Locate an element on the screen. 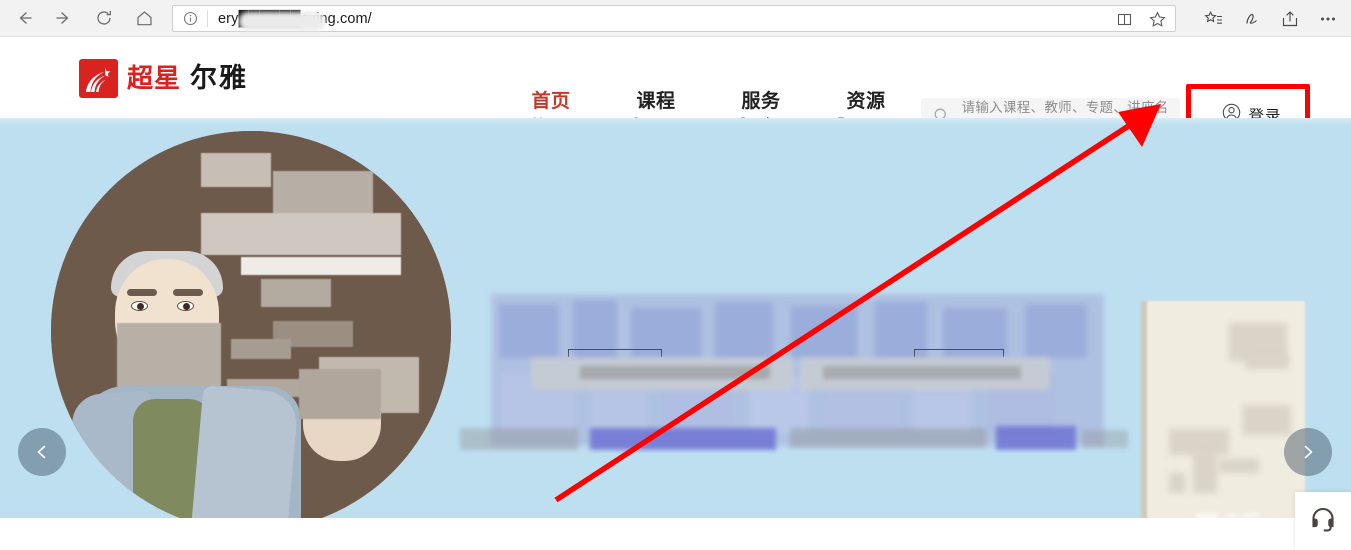 This screenshot has width=1351, height=550. watermark-chip-icon is located at coordinates (1207, 520).